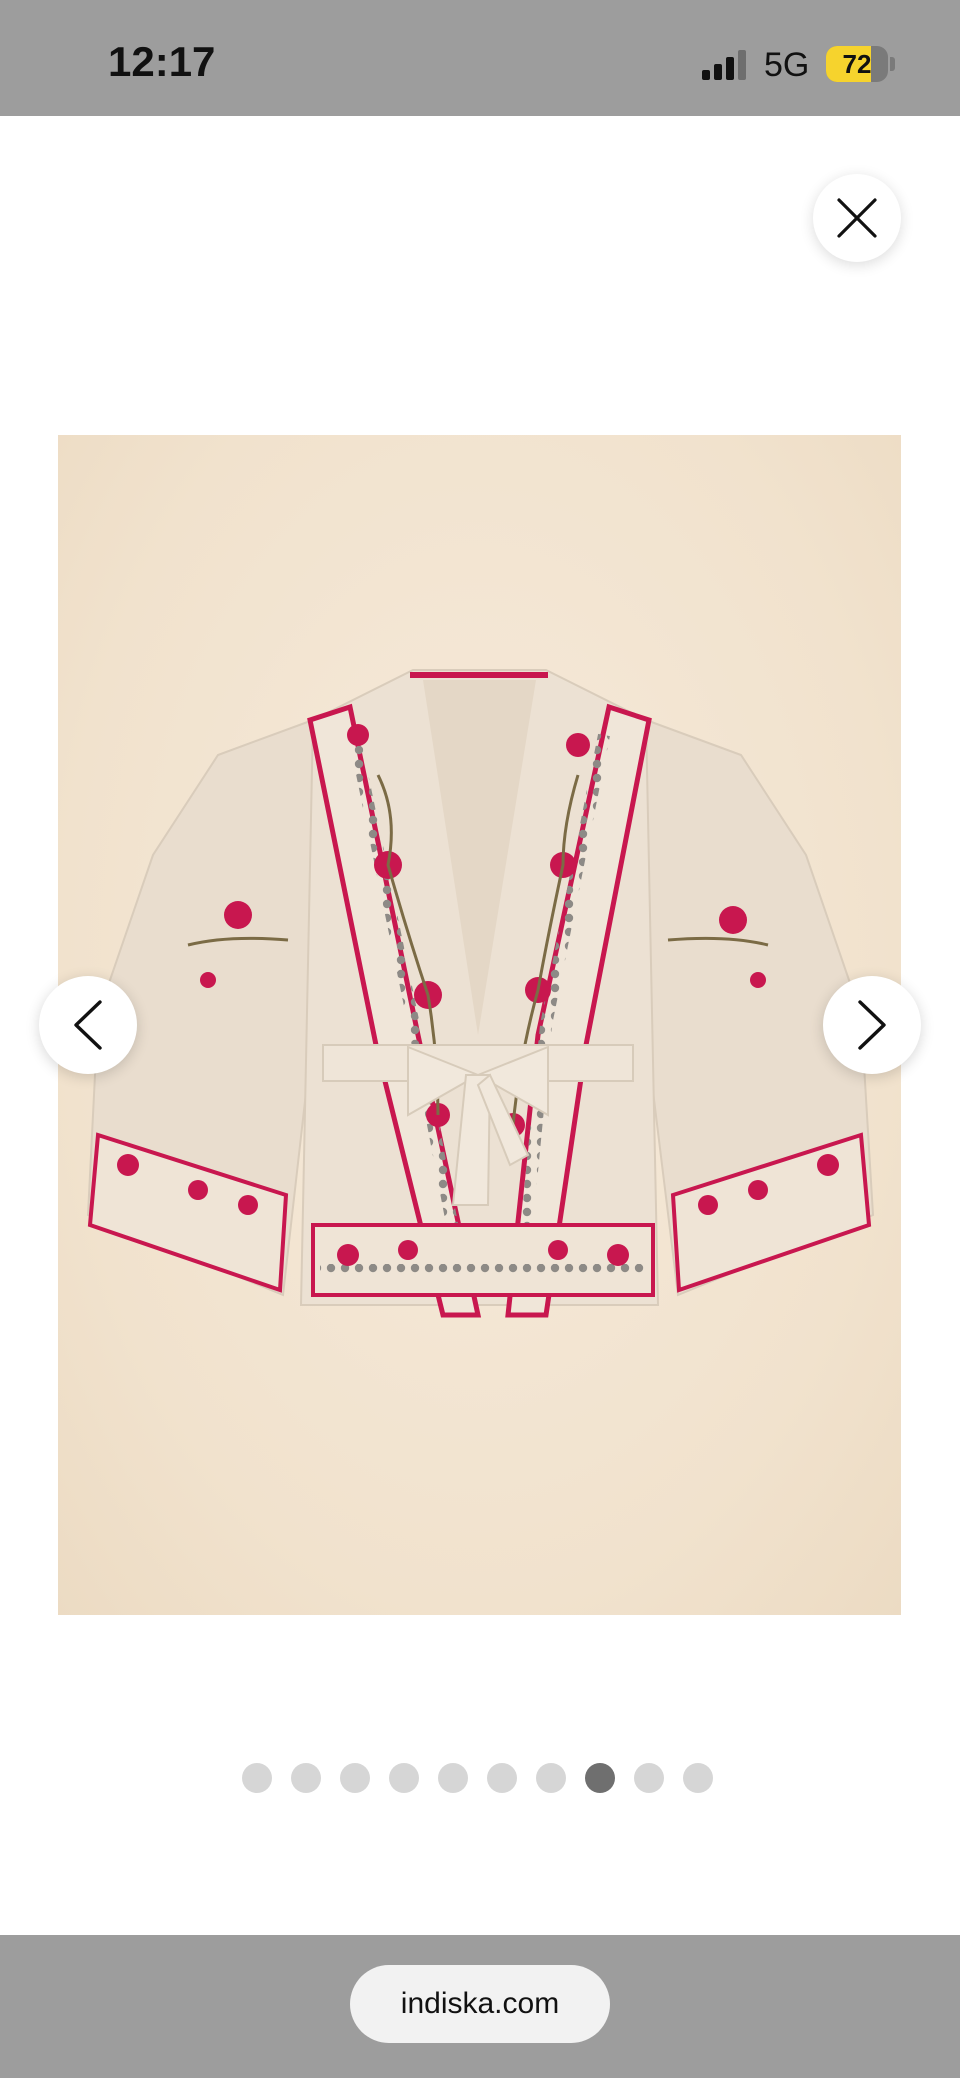 The width and height of the screenshot is (960, 2078). Describe the element at coordinates (482, 1778) in the screenshot. I see `gallery-pagination` at that location.